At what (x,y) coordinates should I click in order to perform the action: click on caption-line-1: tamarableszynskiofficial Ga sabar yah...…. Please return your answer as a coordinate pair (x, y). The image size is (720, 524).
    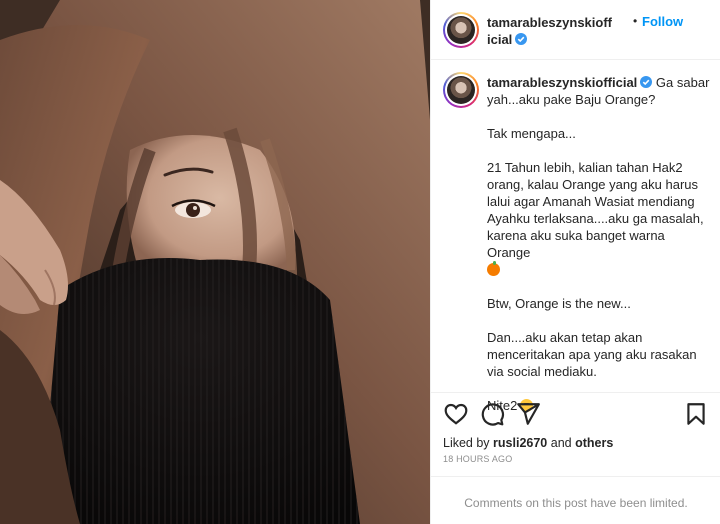
    Looking at the image, I should click on (600, 91).